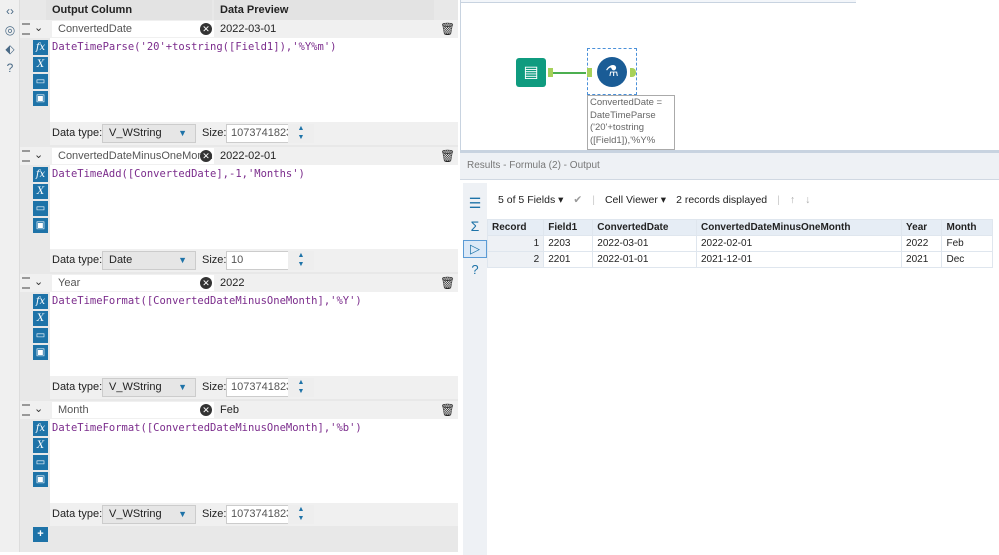 The height and width of the screenshot is (555, 999). What do you see at coordinates (239, 29) in the screenshot?
I see `formula-header-row: ⌄ ConvertedDate ✕ 2022-03-01 🗑` at bounding box center [239, 29].